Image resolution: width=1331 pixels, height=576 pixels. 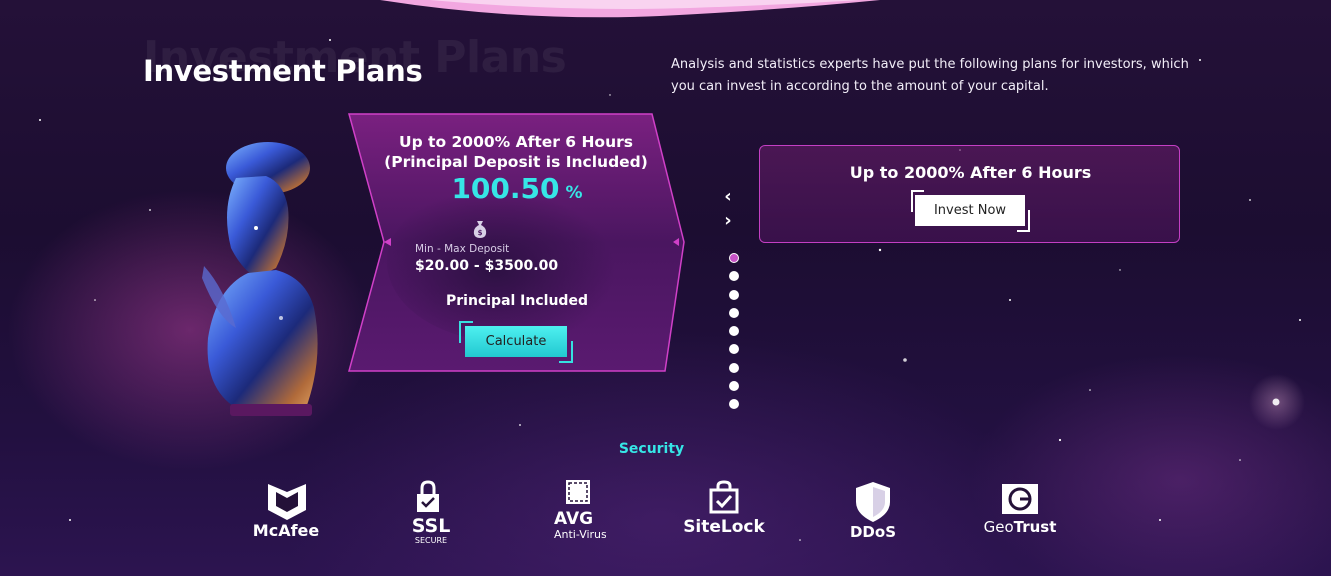 I want to click on principal-label: Principal Included, so click(x=517, y=301).